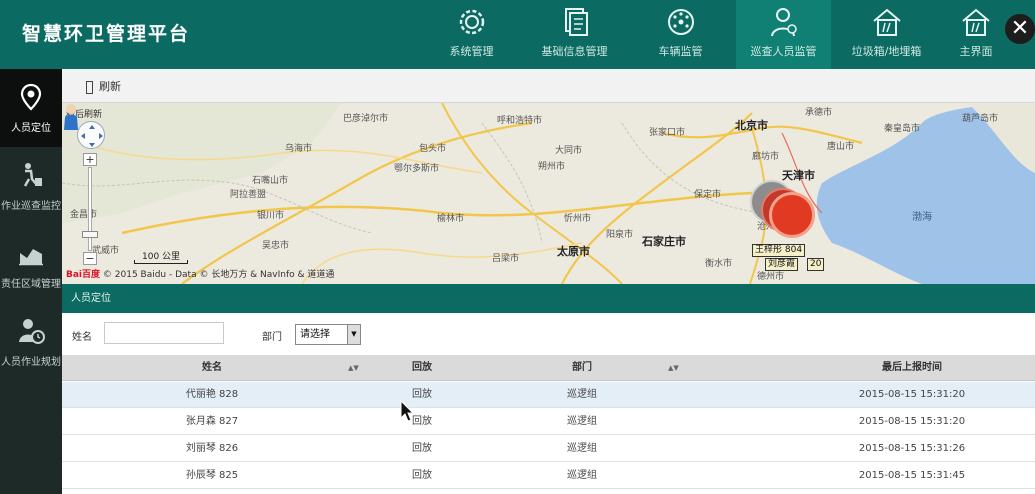  Describe the element at coordinates (31, 284) in the screenshot. I see `sidebar-item-label: 责任区域管理` at that location.